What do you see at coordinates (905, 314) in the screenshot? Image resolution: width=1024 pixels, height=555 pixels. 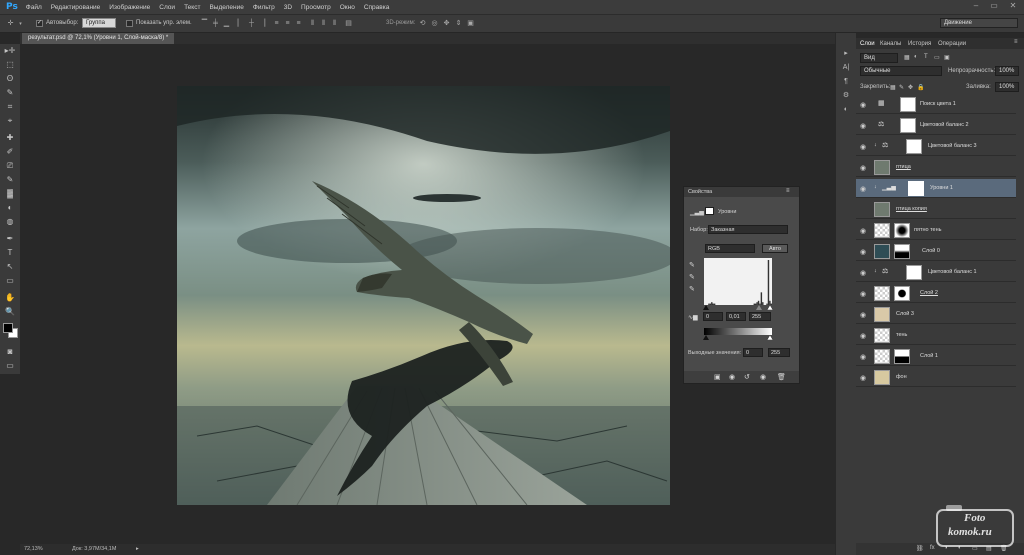 I see `layer-name: Слой 3` at bounding box center [905, 314].